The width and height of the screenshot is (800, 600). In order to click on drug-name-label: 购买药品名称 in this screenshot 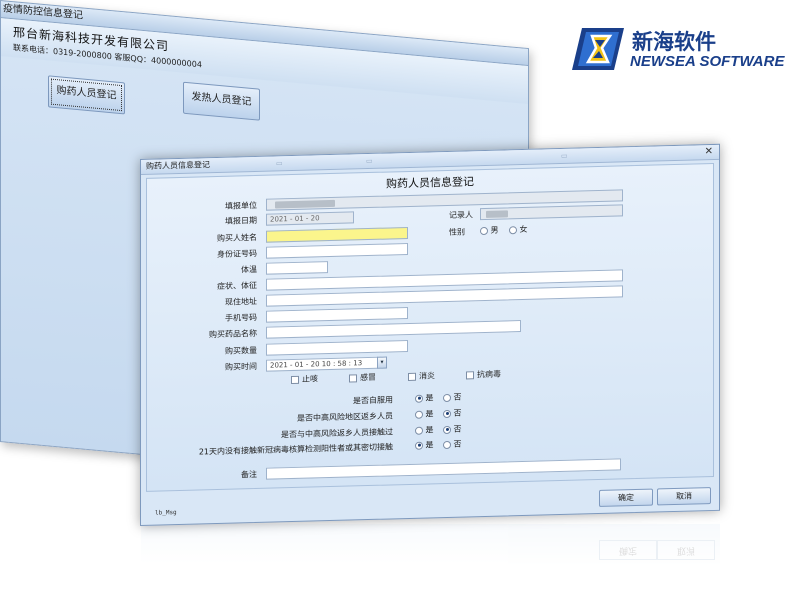, I will do `click(233, 334)`.